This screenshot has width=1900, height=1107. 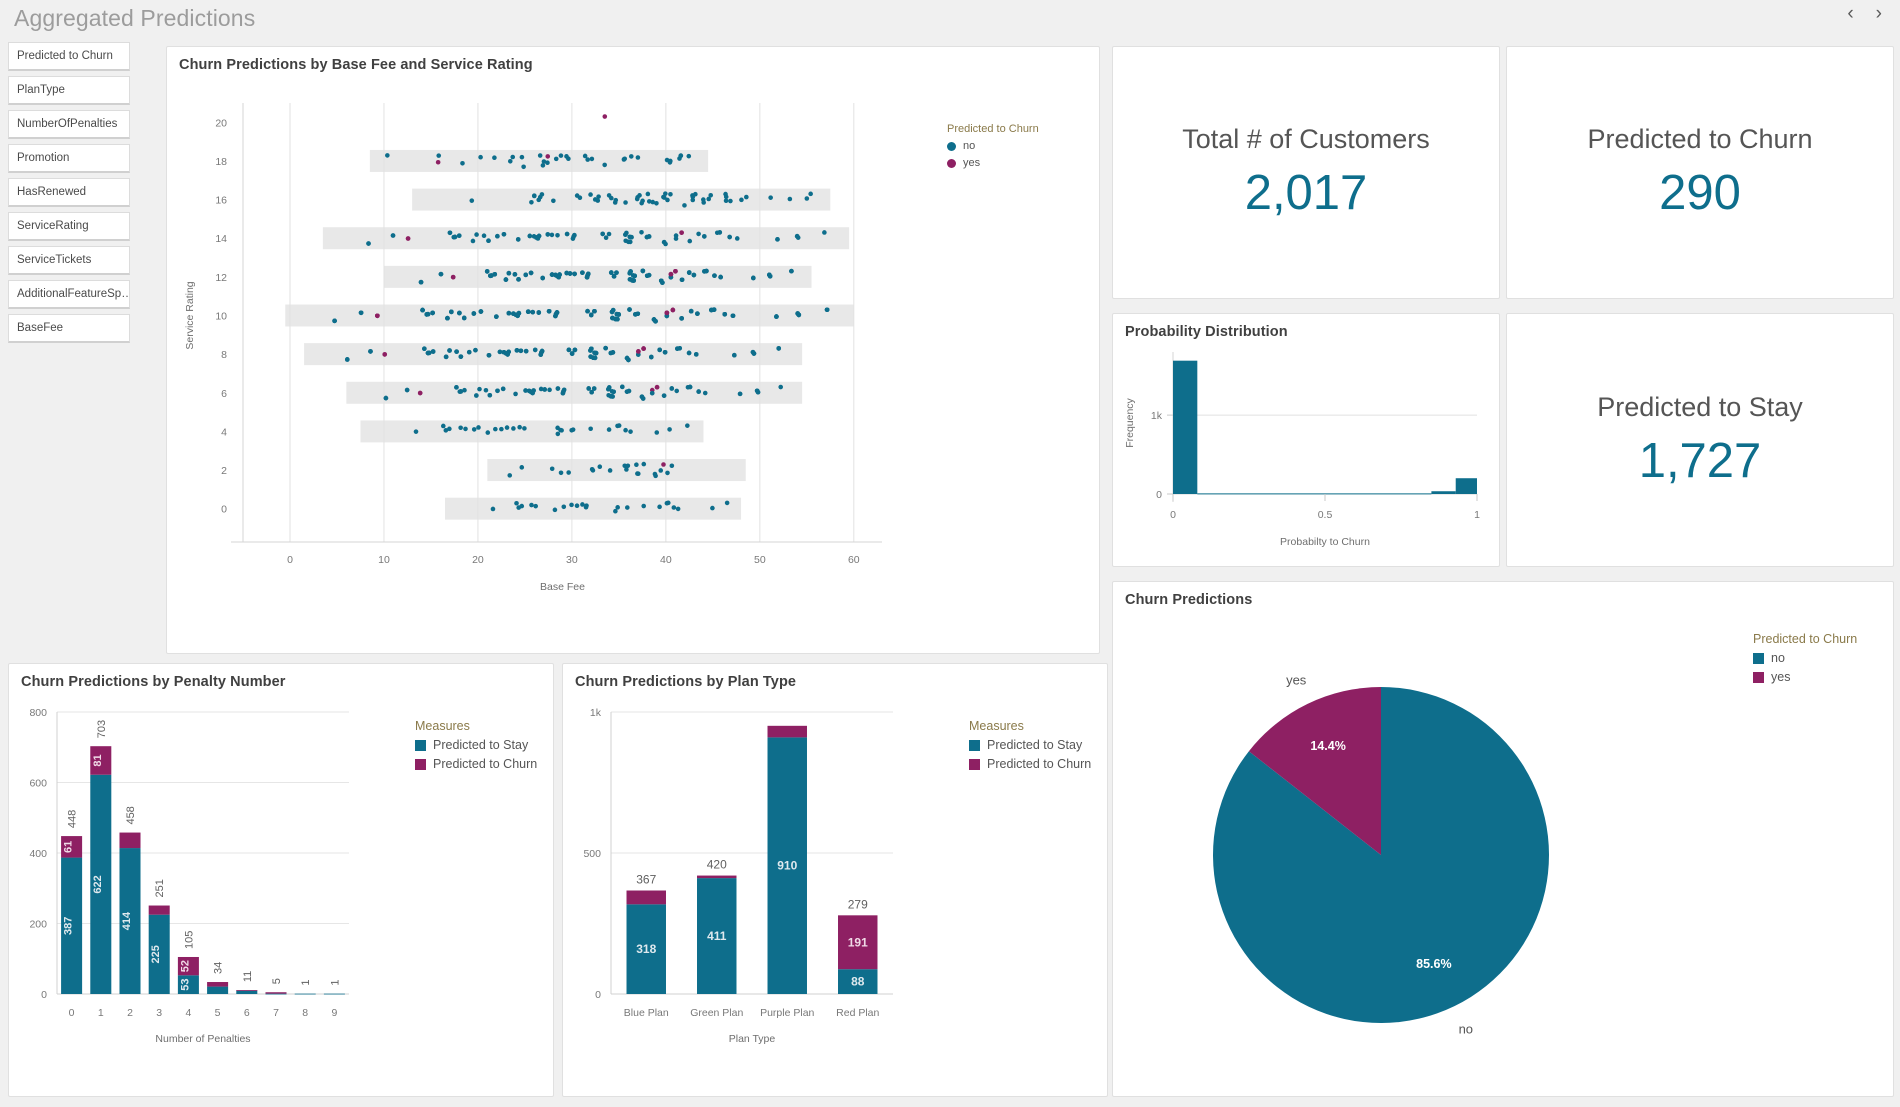 What do you see at coordinates (156, 954) in the screenshot?
I see `svg-text: 225` at bounding box center [156, 954].